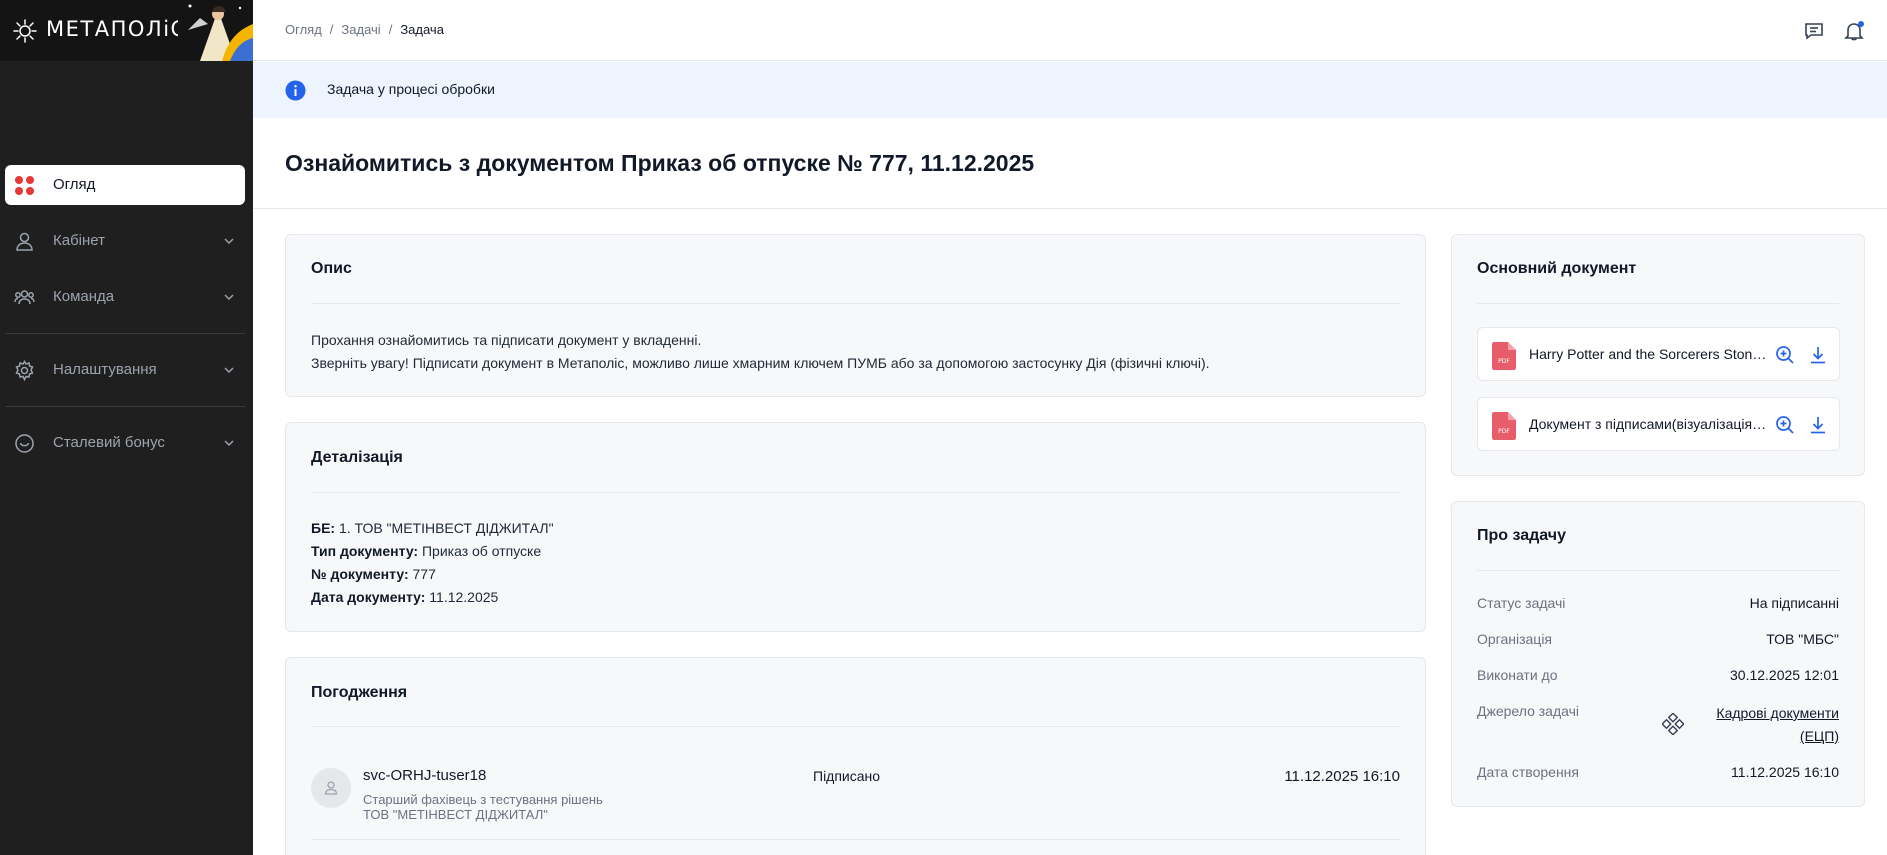 The width and height of the screenshot is (1887, 855). Describe the element at coordinates (1070, 90) in the screenshot. I see `status-banner: Задача у процесі обробки` at that location.